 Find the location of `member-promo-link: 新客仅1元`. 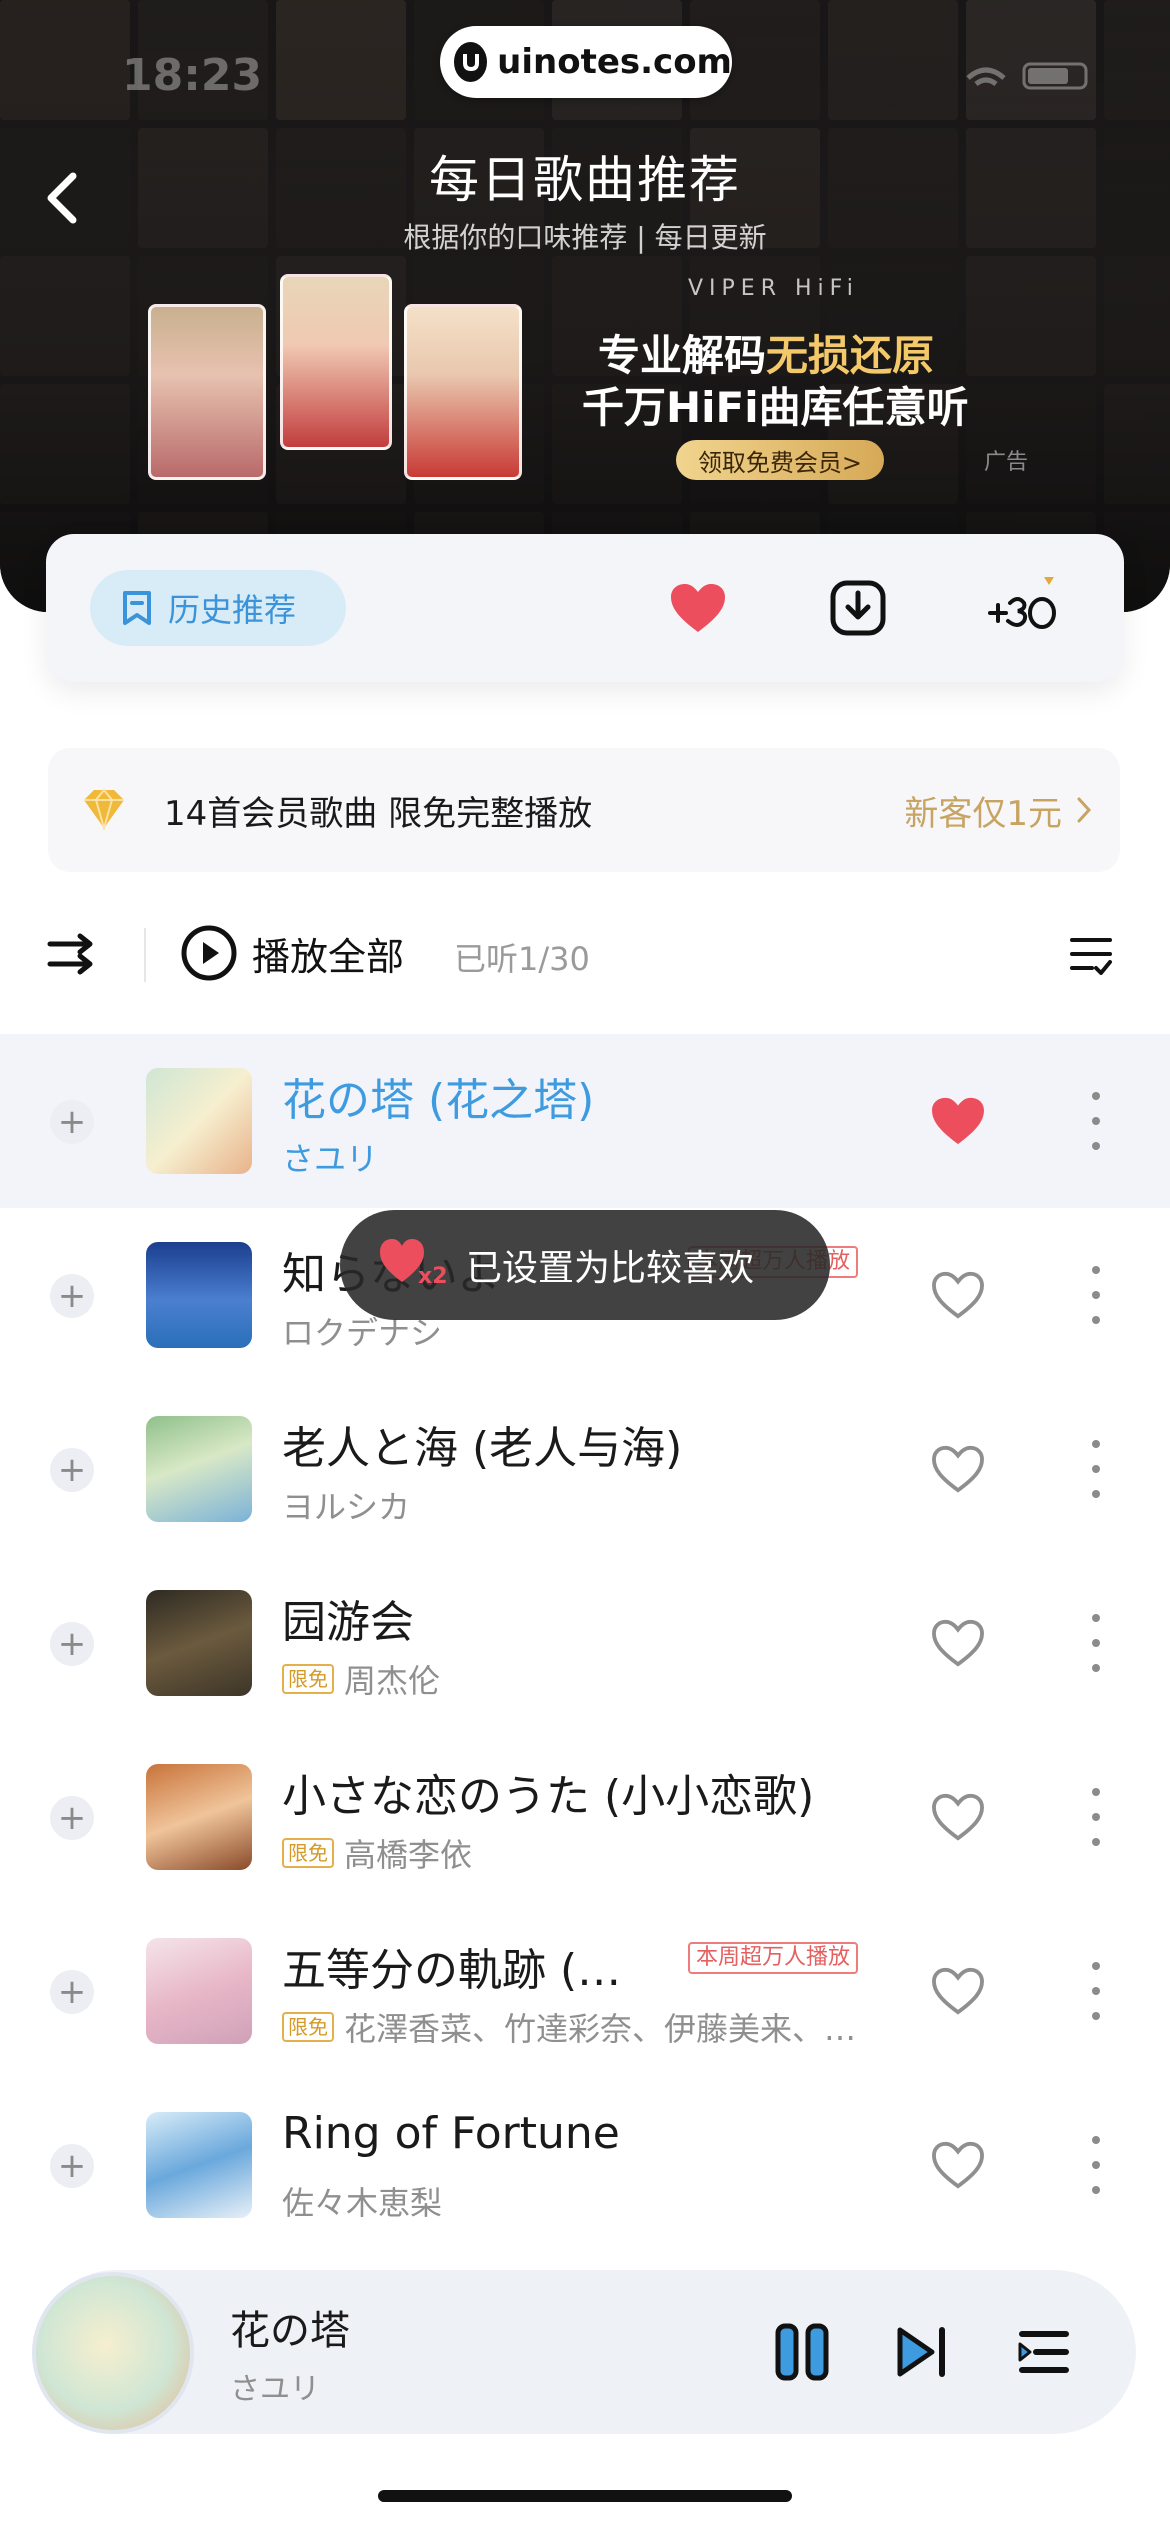

member-promo-link: 新客仅1元 is located at coordinates (998, 810).